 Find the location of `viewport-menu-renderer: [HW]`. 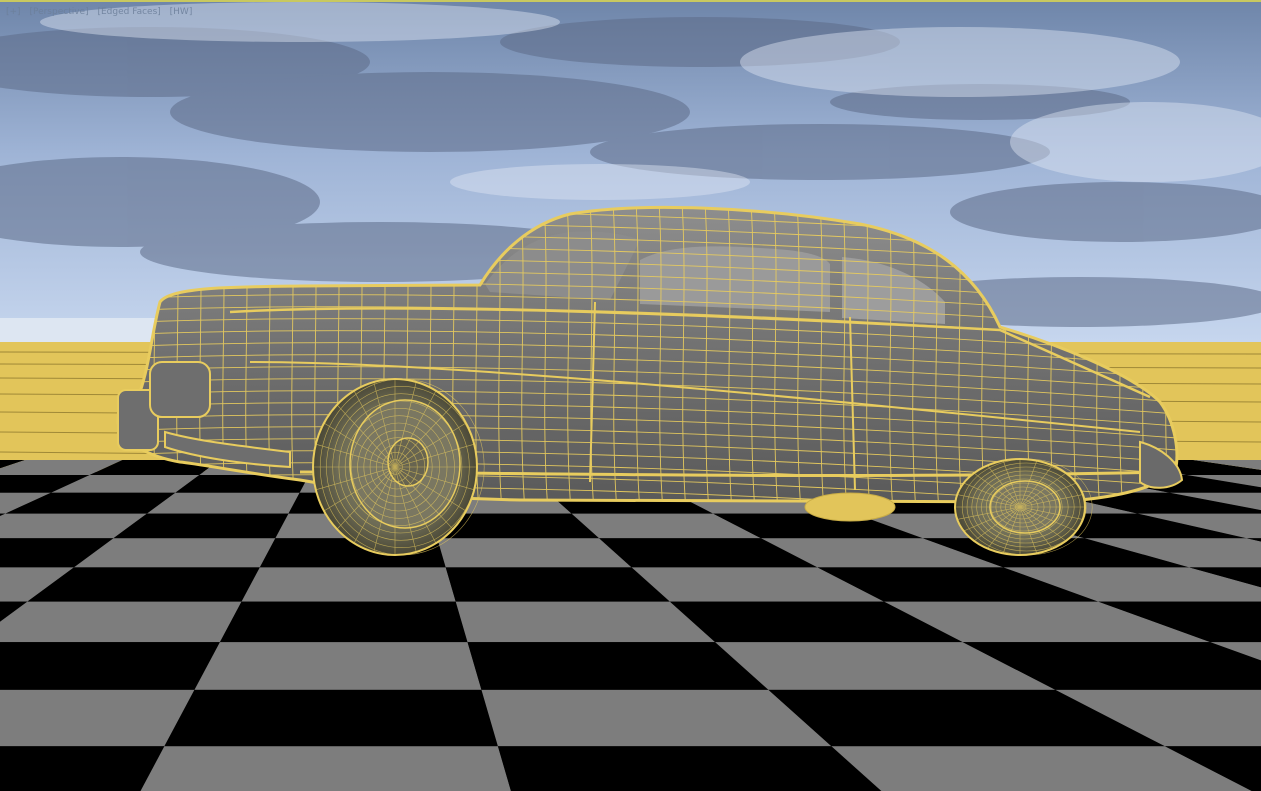

viewport-menu-renderer: [HW] is located at coordinates (181, 12).